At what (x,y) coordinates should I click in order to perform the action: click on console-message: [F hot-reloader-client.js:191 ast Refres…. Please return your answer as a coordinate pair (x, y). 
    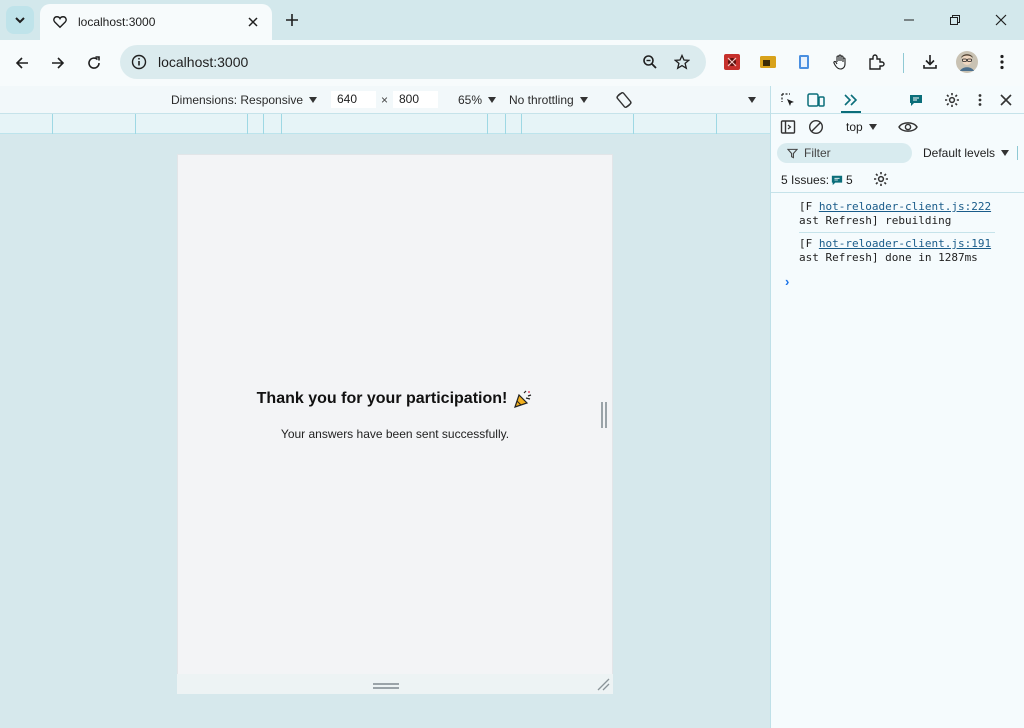
    Looking at the image, I should click on (897, 251).